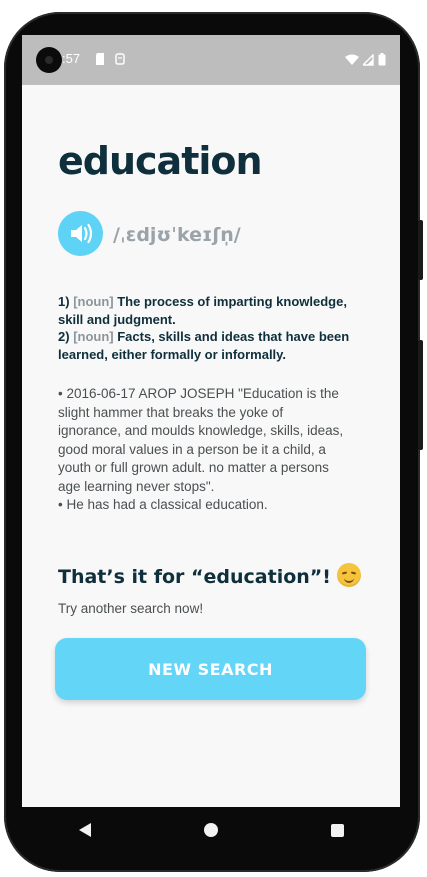 This screenshot has height=877, width=427. What do you see at coordinates (382, 59) in the screenshot?
I see `battery-icon` at bounding box center [382, 59].